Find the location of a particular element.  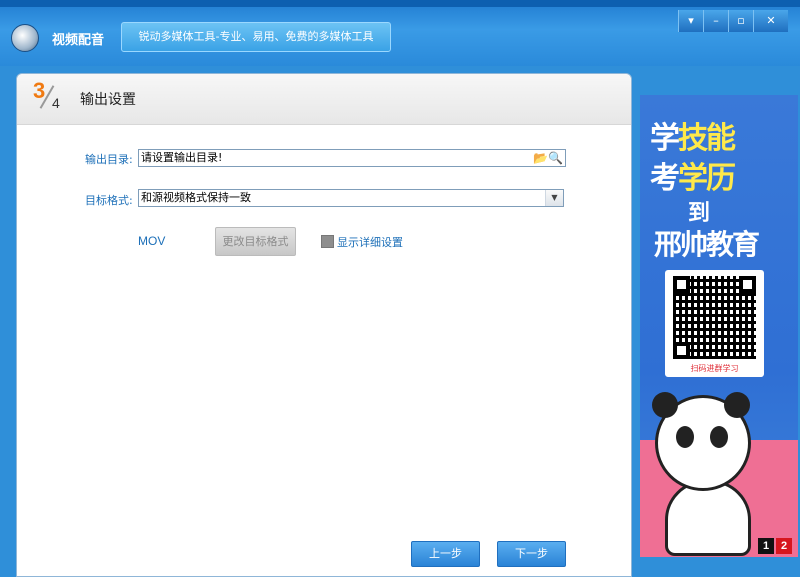

panda-body is located at coordinates (708, 518).